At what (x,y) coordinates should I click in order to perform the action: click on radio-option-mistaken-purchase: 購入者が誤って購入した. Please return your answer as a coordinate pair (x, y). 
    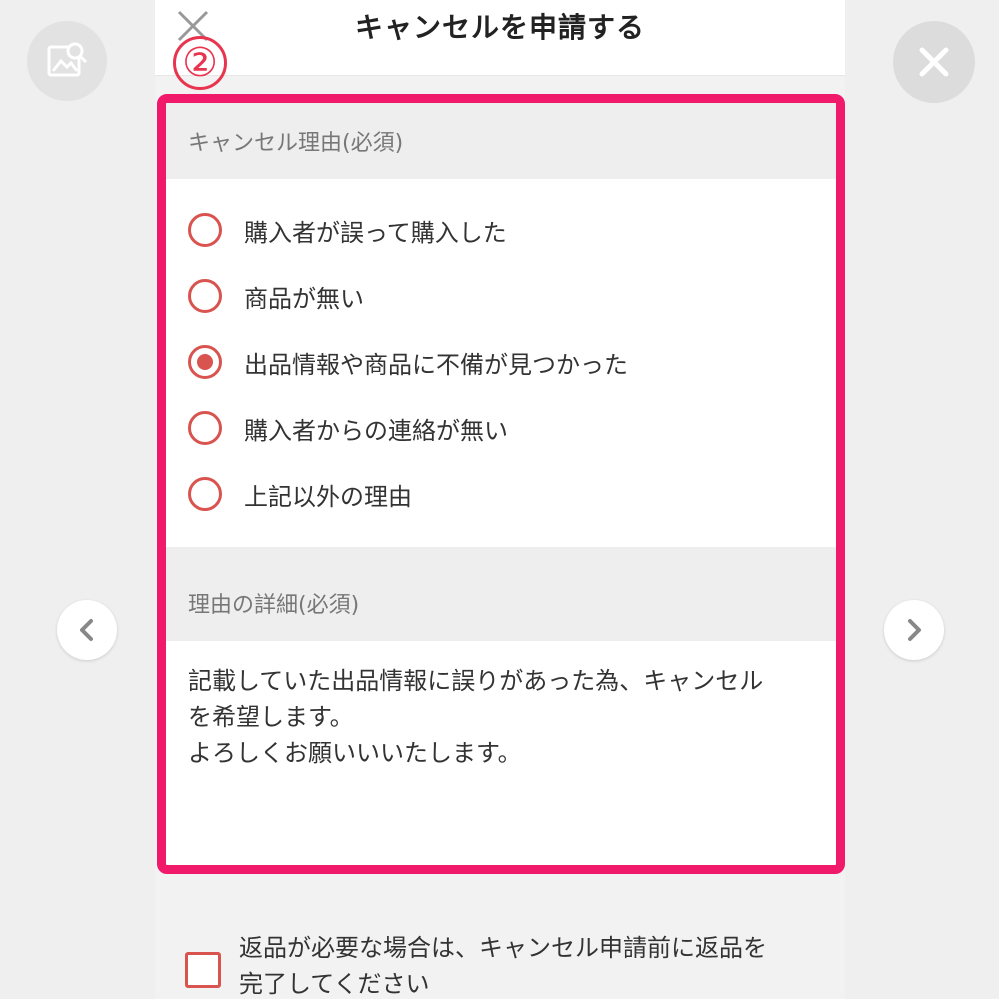
    Looking at the image, I should click on (501, 230).